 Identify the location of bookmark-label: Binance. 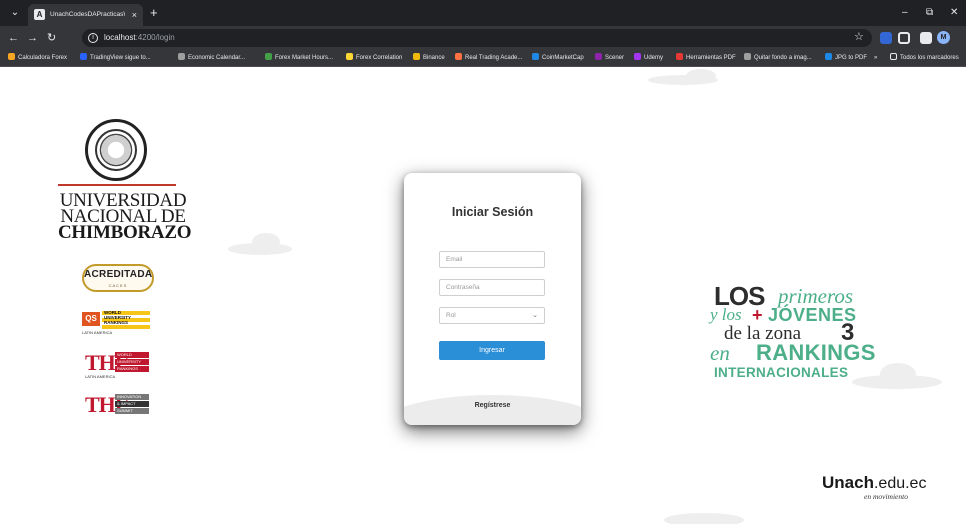
(434, 58).